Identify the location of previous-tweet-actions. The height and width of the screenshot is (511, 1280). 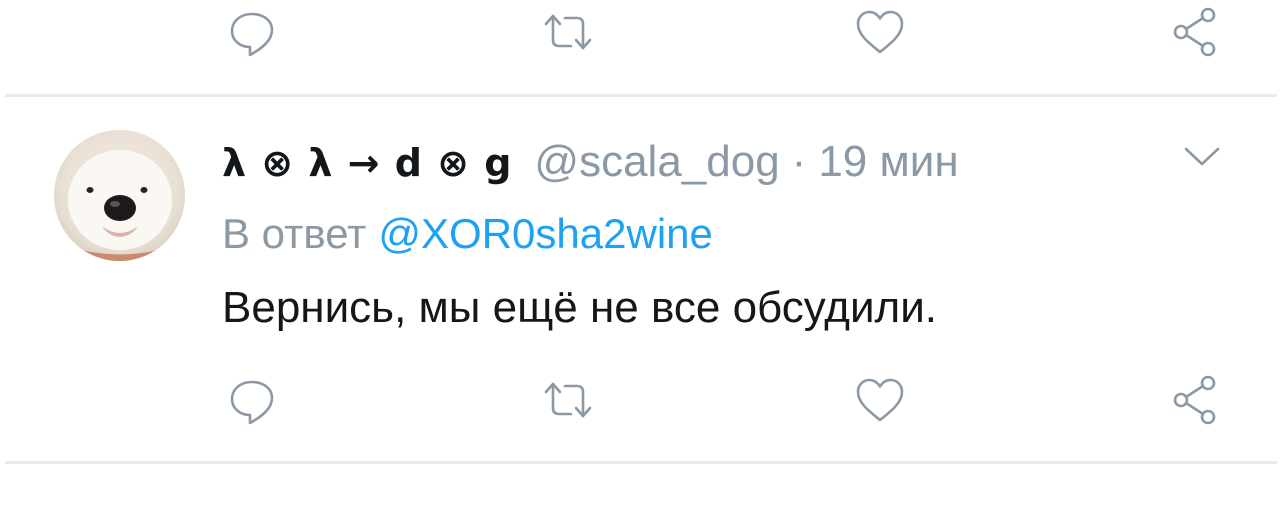
(640, 32).